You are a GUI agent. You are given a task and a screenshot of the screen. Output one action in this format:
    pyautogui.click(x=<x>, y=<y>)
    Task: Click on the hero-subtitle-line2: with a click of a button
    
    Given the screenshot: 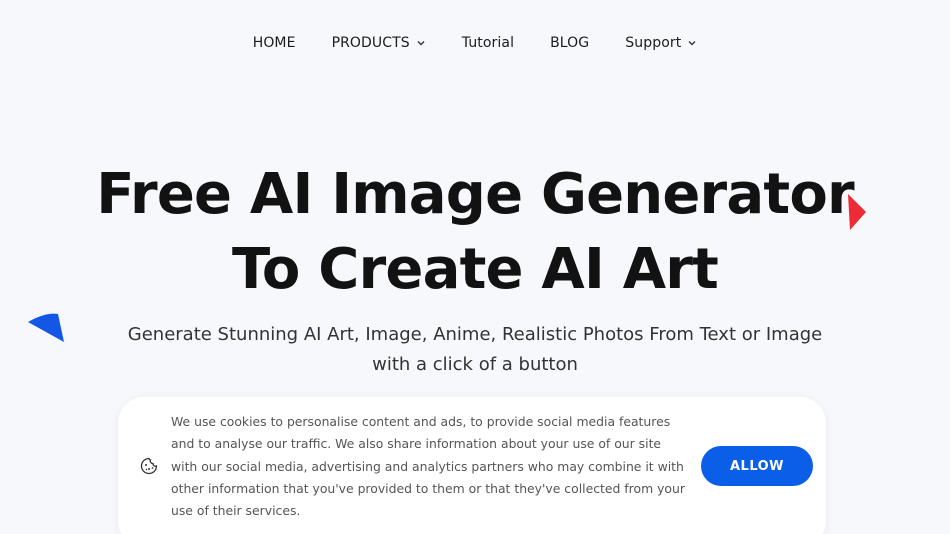 What is the action you would take?
    pyautogui.click(x=475, y=364)
    